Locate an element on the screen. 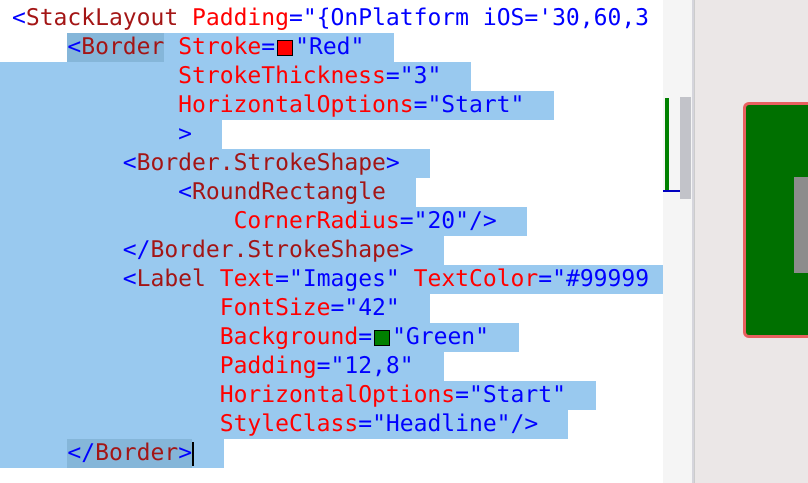 This screenshot has width=808, height=483. code-token: StrokeThickness is located at coordinates (282, 76).